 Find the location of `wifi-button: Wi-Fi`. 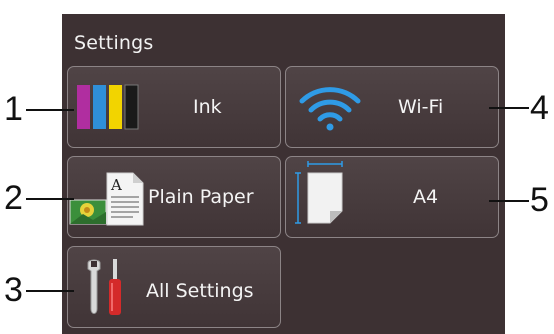

wifi-button: Wi-Fi is located at coordinates (392, 107).